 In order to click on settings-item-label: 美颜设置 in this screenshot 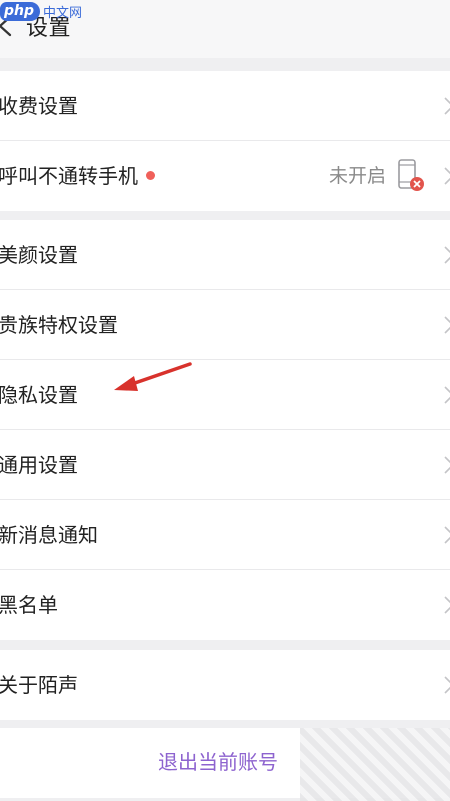, I will do `click(39, 255)`.